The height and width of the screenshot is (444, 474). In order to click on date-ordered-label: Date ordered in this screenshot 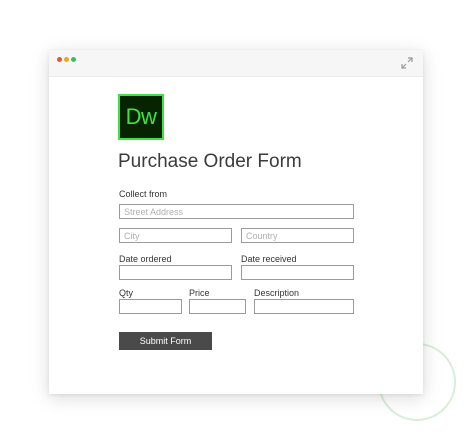, I will do `click(145, 259)`.